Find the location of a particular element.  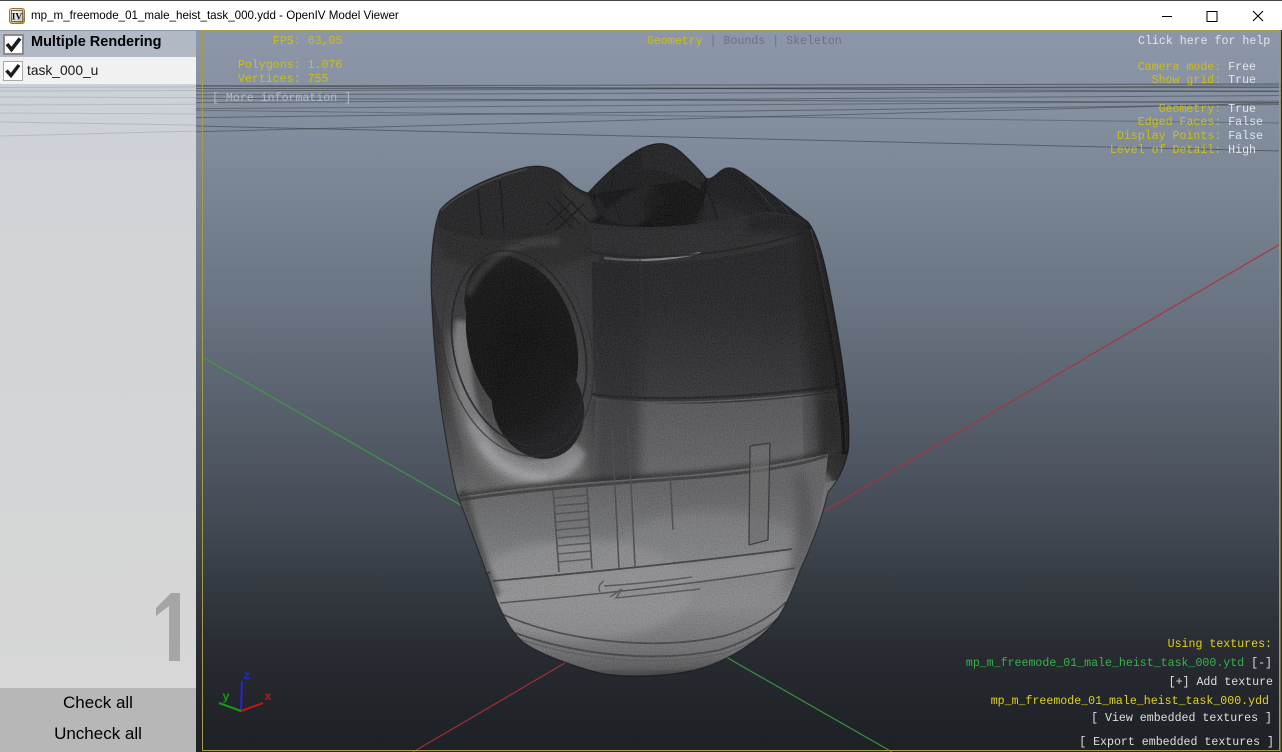

svg-text: y is located at coordinates (225, 697).